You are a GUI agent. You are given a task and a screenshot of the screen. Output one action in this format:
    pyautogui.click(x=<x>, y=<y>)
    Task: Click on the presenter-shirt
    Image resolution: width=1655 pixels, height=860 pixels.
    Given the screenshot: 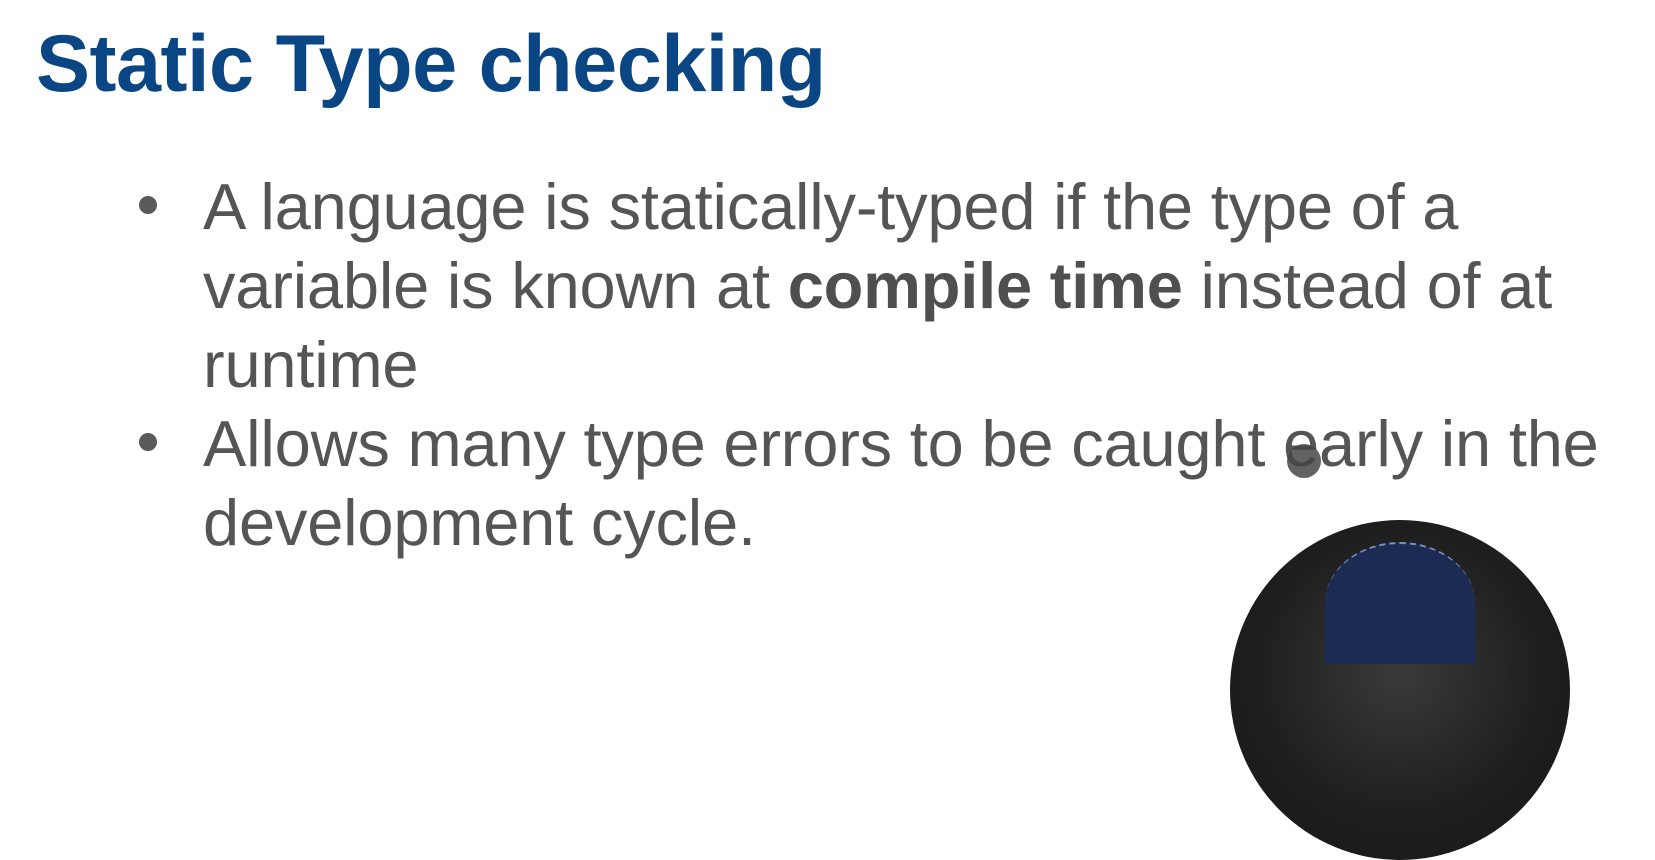 What is the action you would take?
    pyautogui.click(x=1400, y=603)
    